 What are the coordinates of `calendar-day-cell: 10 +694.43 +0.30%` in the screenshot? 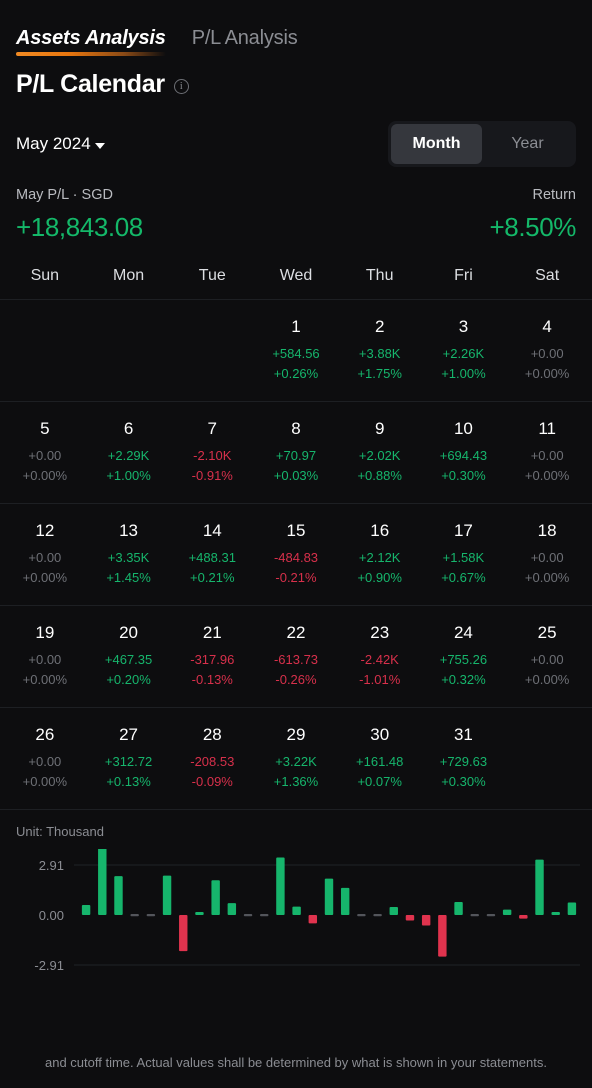 It's located at (464, 452).